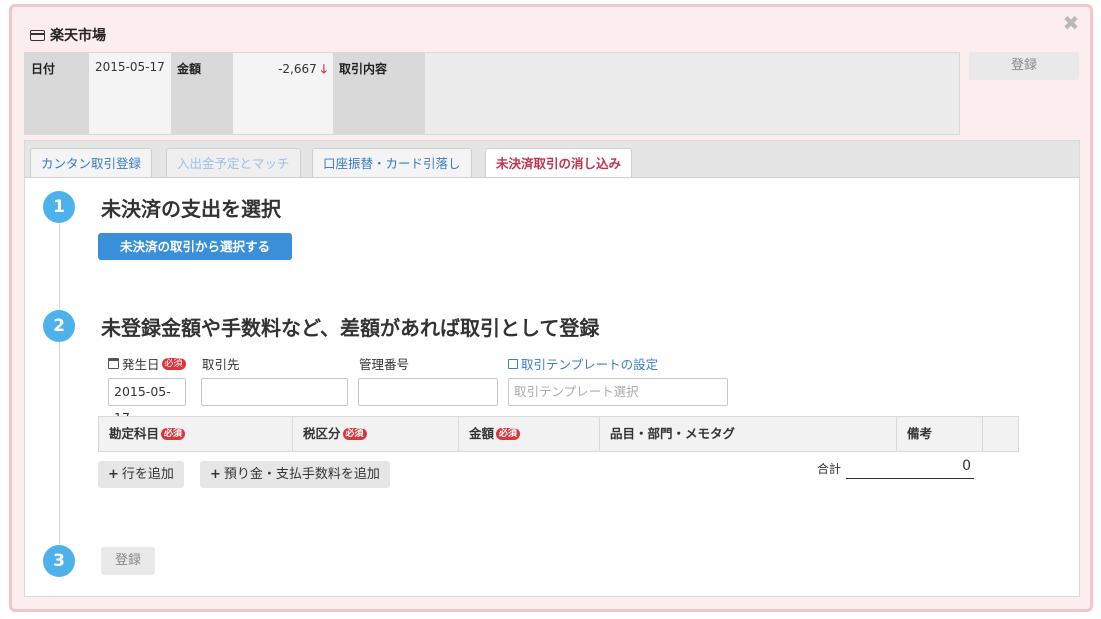 This screenshot has height=619, width=1101. What do you see at coordinates (529, 434) in the screenshot?
I see `header-amount: 金額 必須` at bounding box center [529, 434].